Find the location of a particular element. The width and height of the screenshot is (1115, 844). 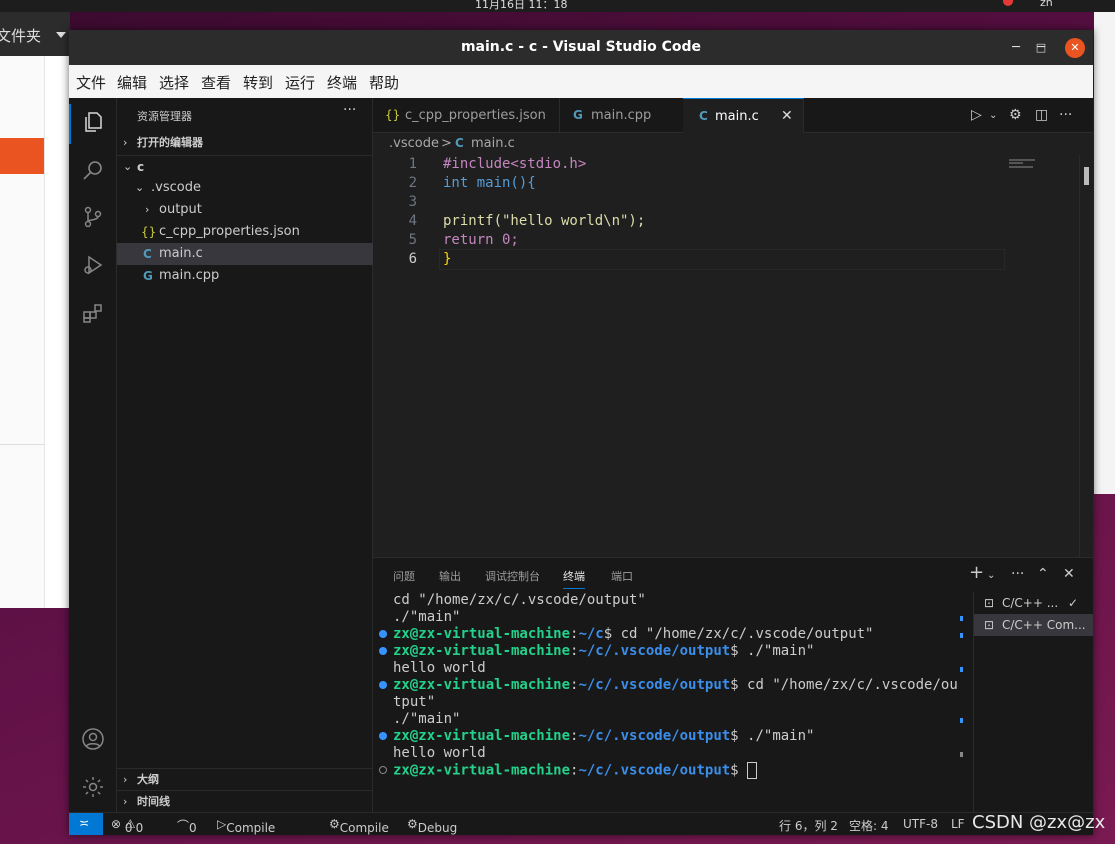

command-pending-dot-icon is located at coordinates (383, 770).